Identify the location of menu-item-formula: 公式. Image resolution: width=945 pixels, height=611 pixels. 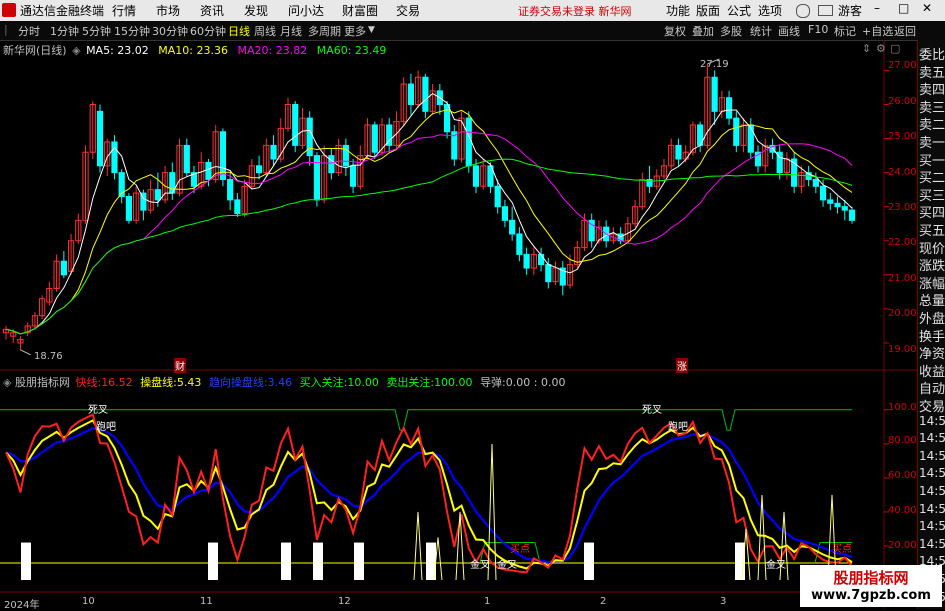
(739, 10).